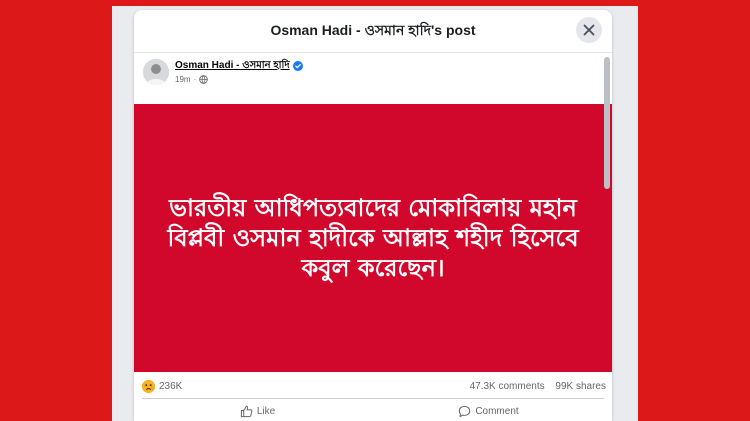 This screenshot has height=421, width=750. I want to click on comment-label: Comment, so click(497, 411).